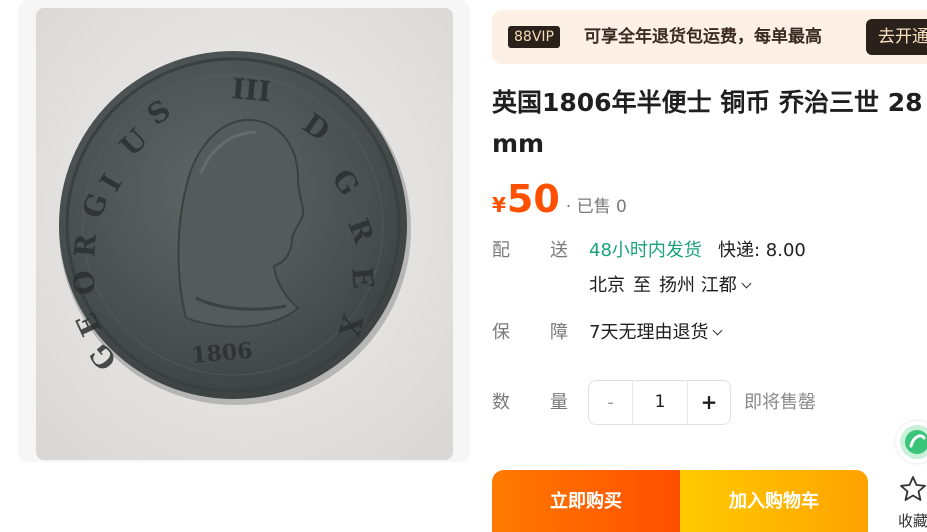  Describe the element at coordinates (642, 285) in the screenshot. I see `route-to-word: 至` at that location.